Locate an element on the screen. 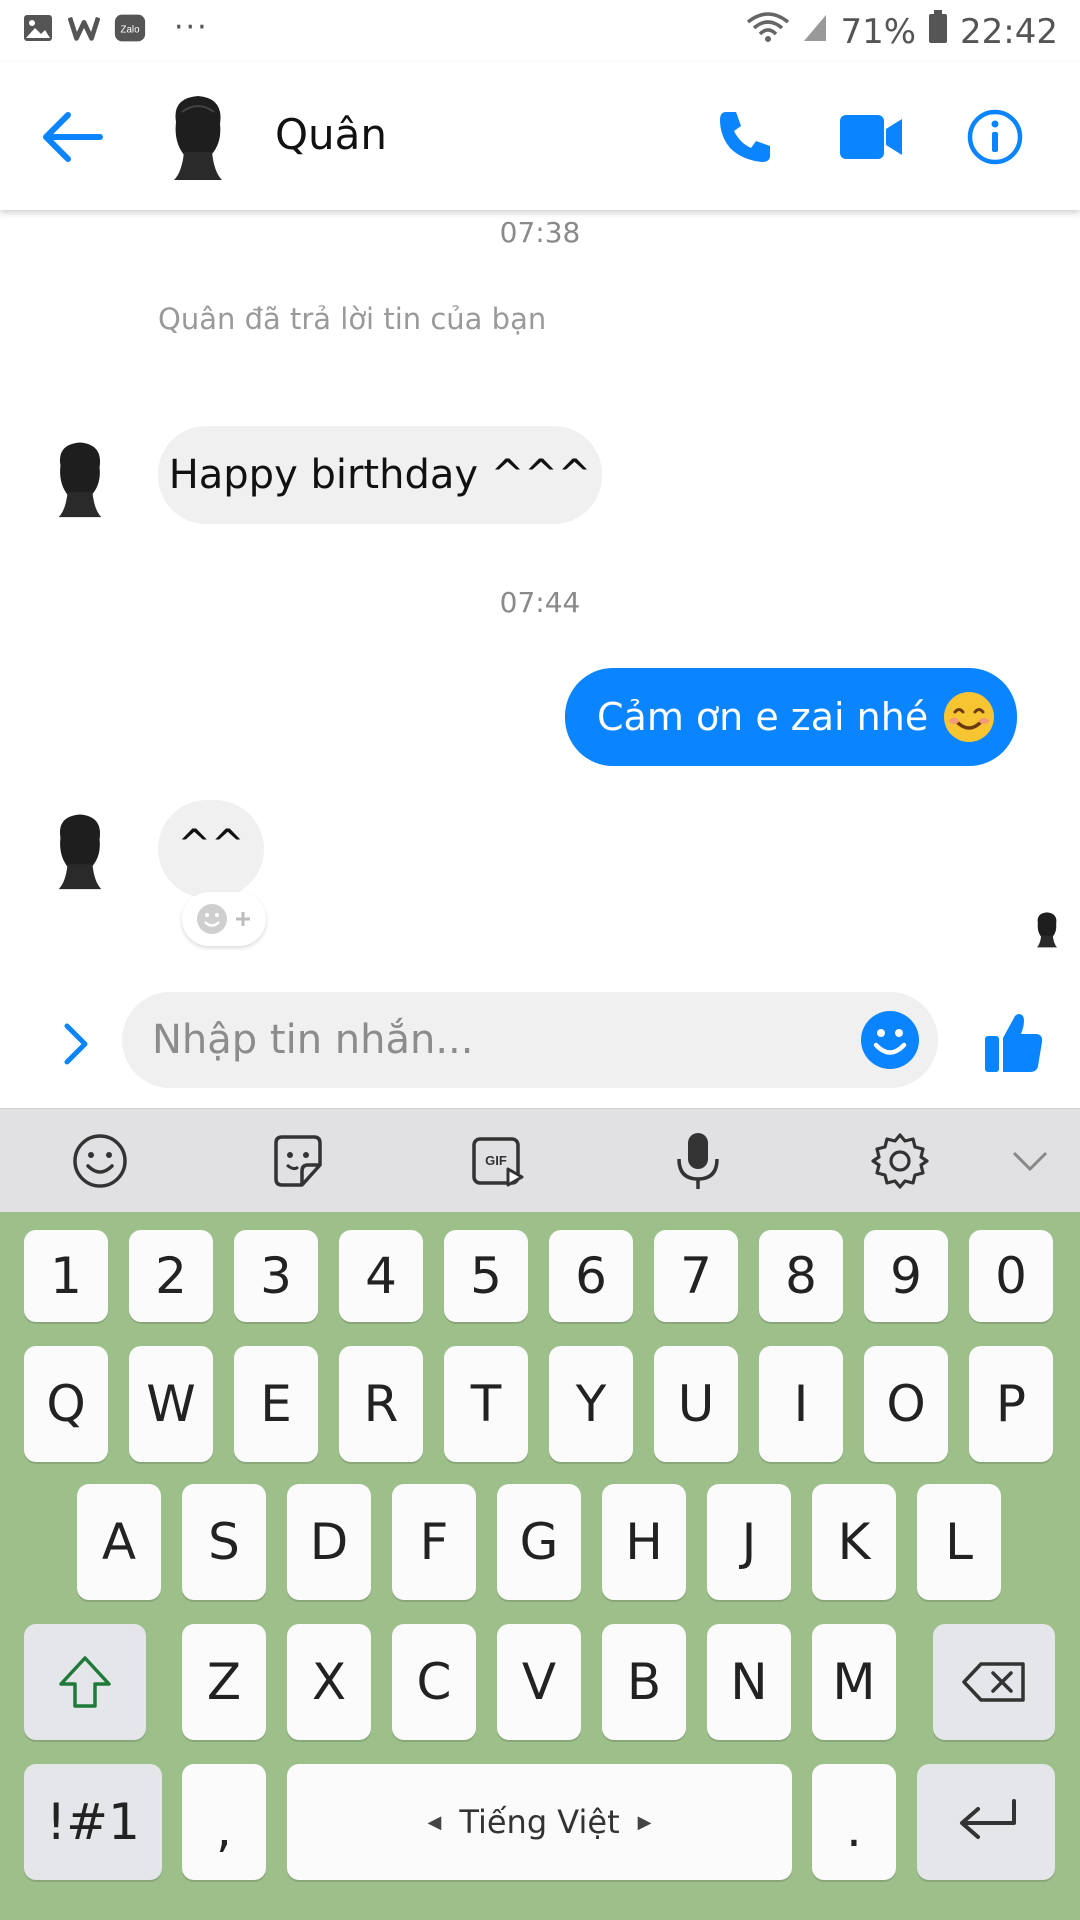  thumbs-up-icon is located at coordinates (1014, 1043).